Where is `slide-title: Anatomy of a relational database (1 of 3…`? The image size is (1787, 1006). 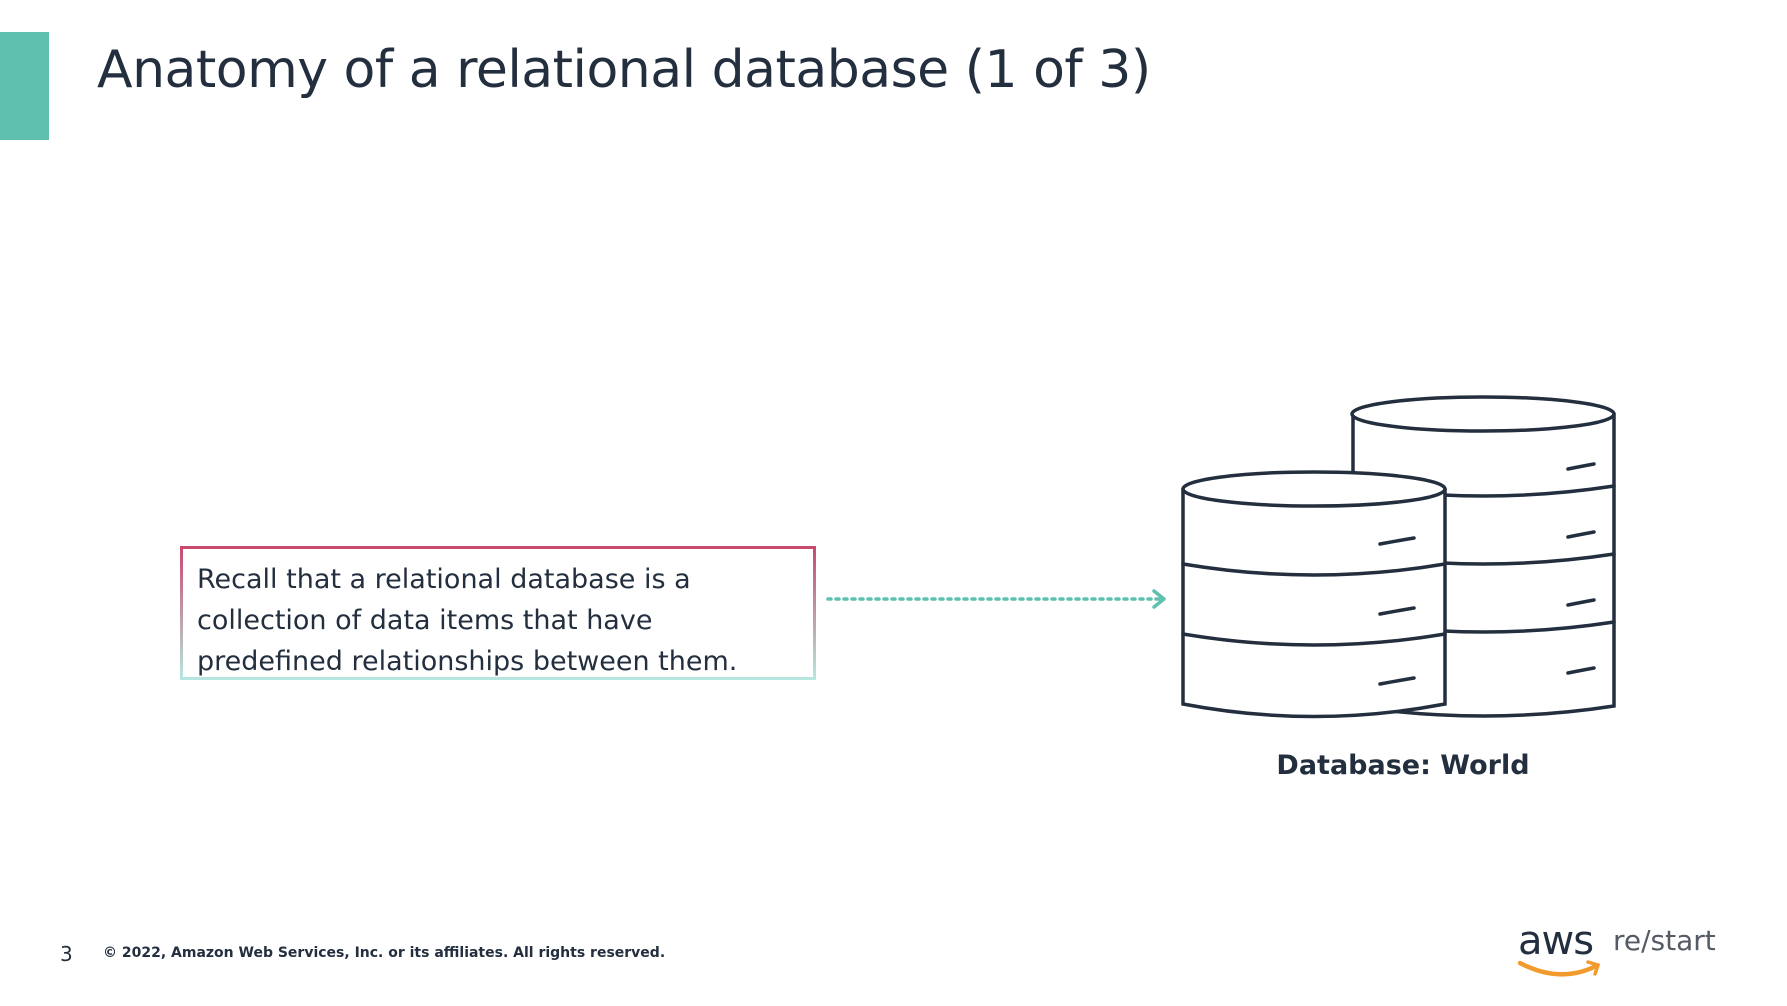
slide-title: Anatomy of a relational database (1 of 3… is located at coordinates (624, 70).